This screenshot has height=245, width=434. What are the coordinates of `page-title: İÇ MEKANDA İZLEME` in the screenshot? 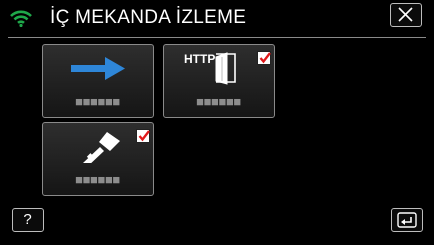 It's located at (148, 17).